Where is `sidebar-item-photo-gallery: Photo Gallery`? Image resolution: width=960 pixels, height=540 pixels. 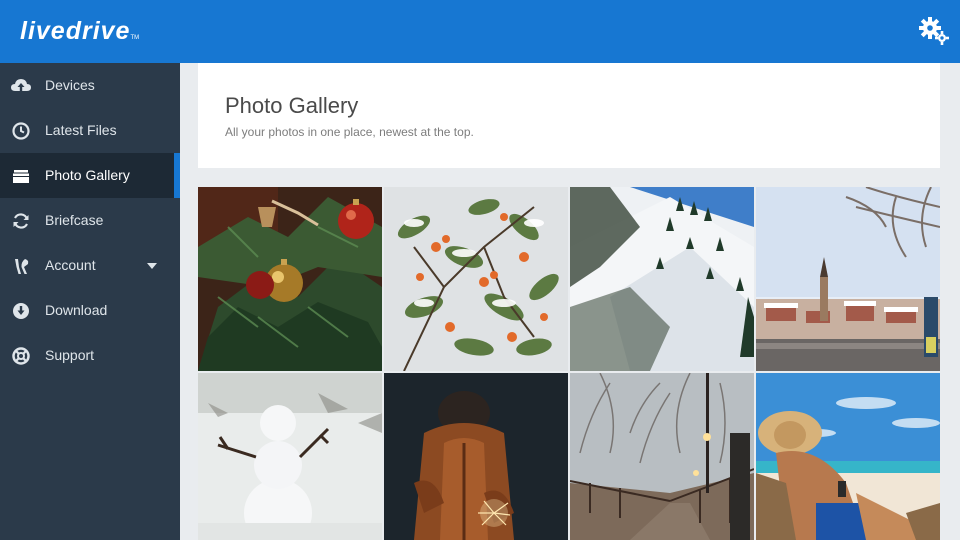 sidebar-item-photo-gallery: Photo Gallery is located at coordinates (90, 175).